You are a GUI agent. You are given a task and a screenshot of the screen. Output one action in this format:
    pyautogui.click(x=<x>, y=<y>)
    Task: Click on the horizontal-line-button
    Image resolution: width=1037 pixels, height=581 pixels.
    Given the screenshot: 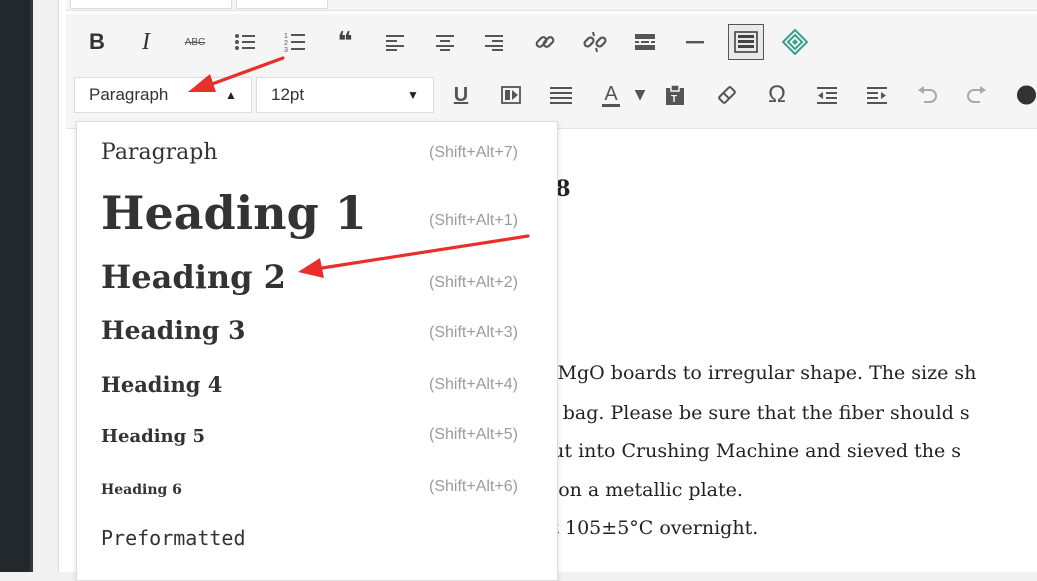 What is the action you would take?
    pyautogui.click(x=695, y=42)
    